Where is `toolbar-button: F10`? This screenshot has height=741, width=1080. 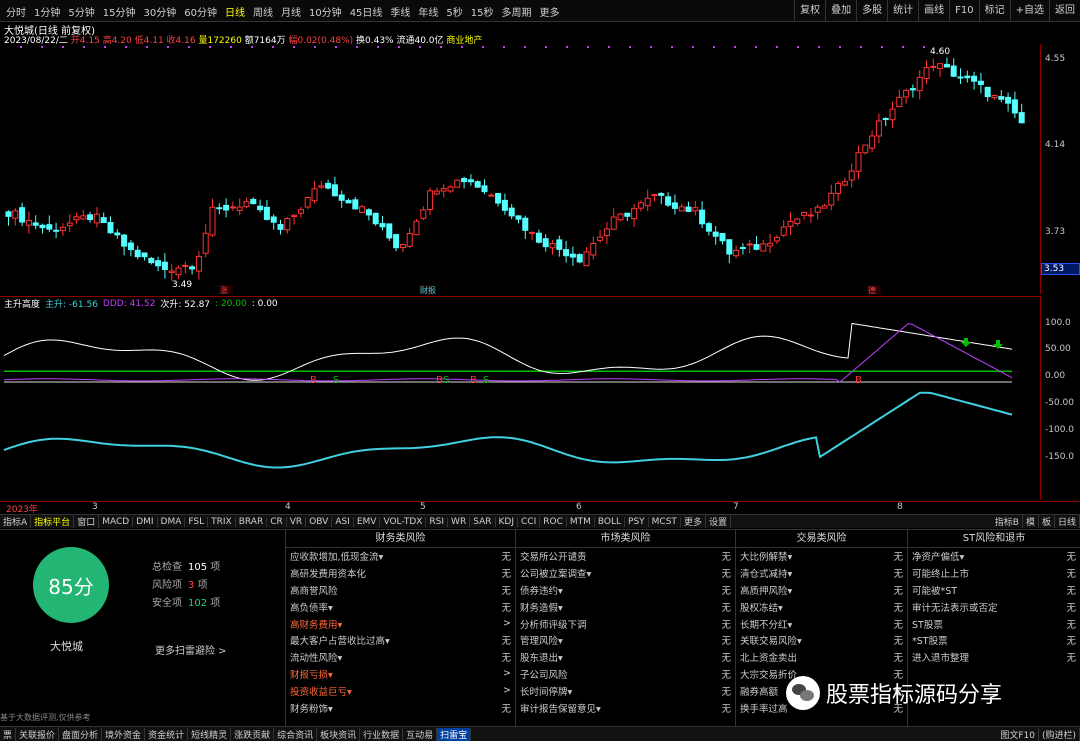
toolbar-button: F10 is located at coordinates (963, 11).